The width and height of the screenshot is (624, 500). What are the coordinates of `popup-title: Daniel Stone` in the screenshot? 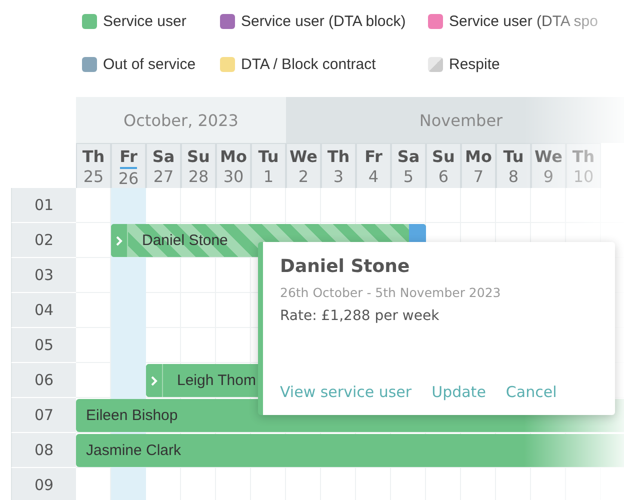 It's located at (345, 266).